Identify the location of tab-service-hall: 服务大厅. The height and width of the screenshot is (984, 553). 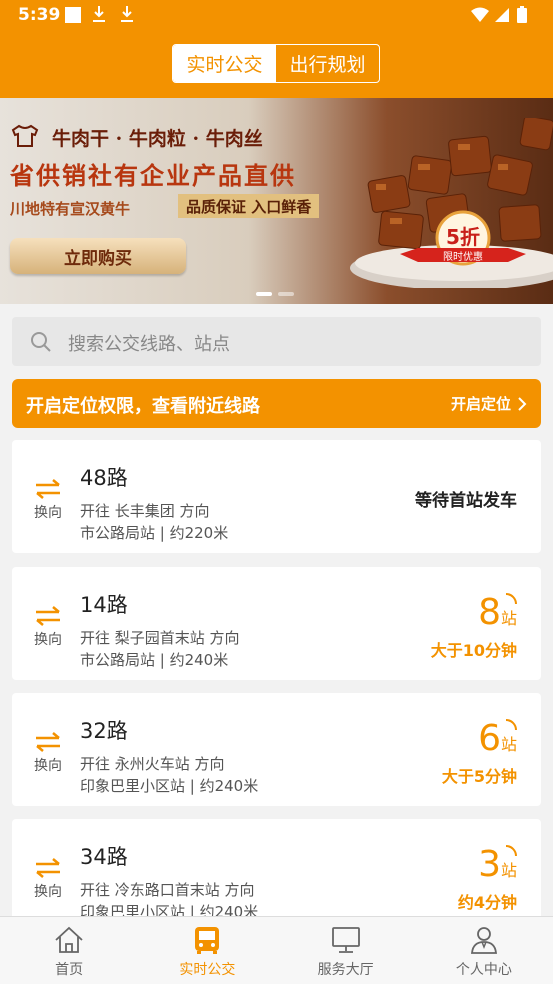
(346, 950).